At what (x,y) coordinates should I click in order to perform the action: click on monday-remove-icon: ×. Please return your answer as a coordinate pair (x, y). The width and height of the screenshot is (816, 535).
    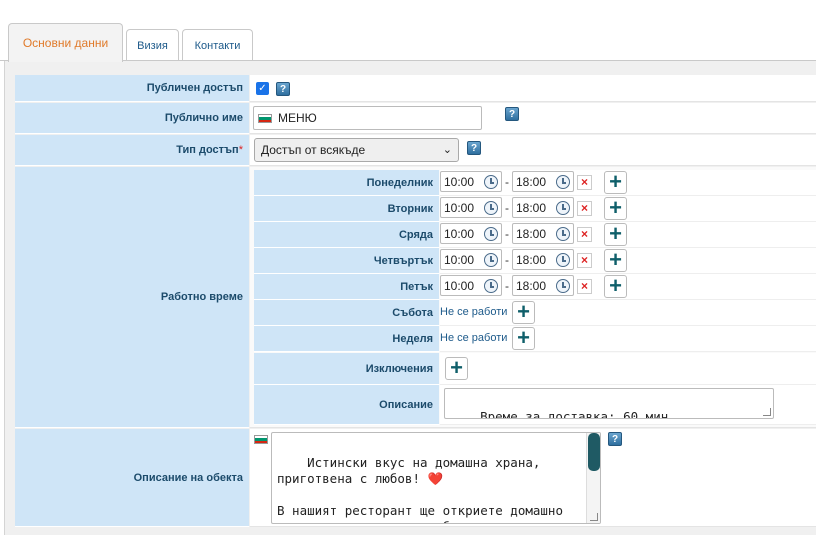
    Looking at the image, I should click on (584, 182).